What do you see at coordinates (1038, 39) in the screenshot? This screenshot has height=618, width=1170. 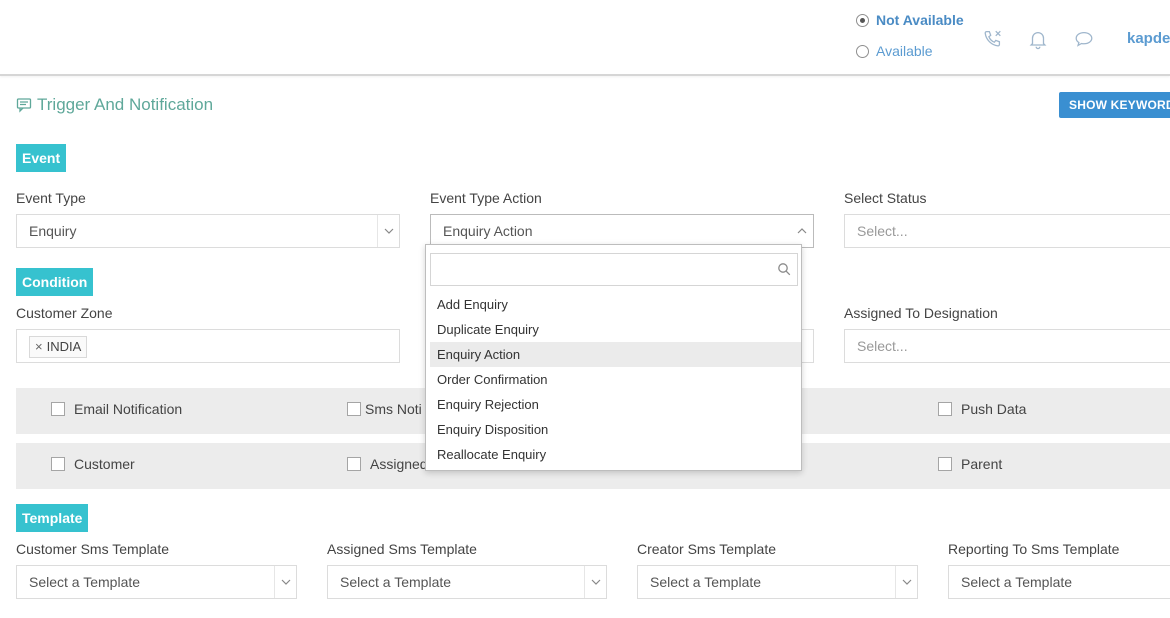 I see `bell-icon` at bounding box center [1038, 39].